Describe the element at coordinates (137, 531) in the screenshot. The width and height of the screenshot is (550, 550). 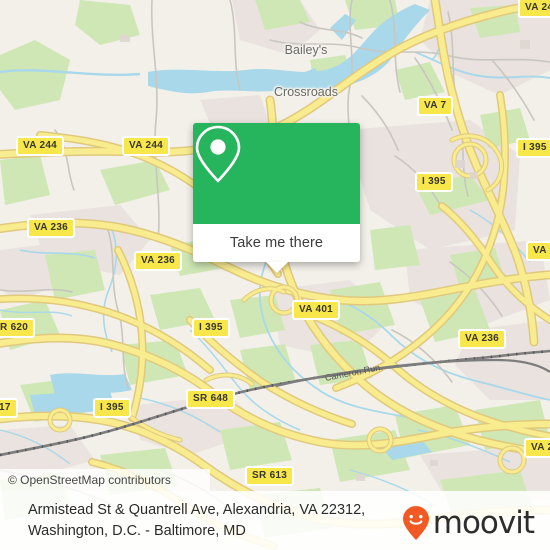
I see `location-title-line2: Washington, D.C. - Baltimore, MD` at that location.